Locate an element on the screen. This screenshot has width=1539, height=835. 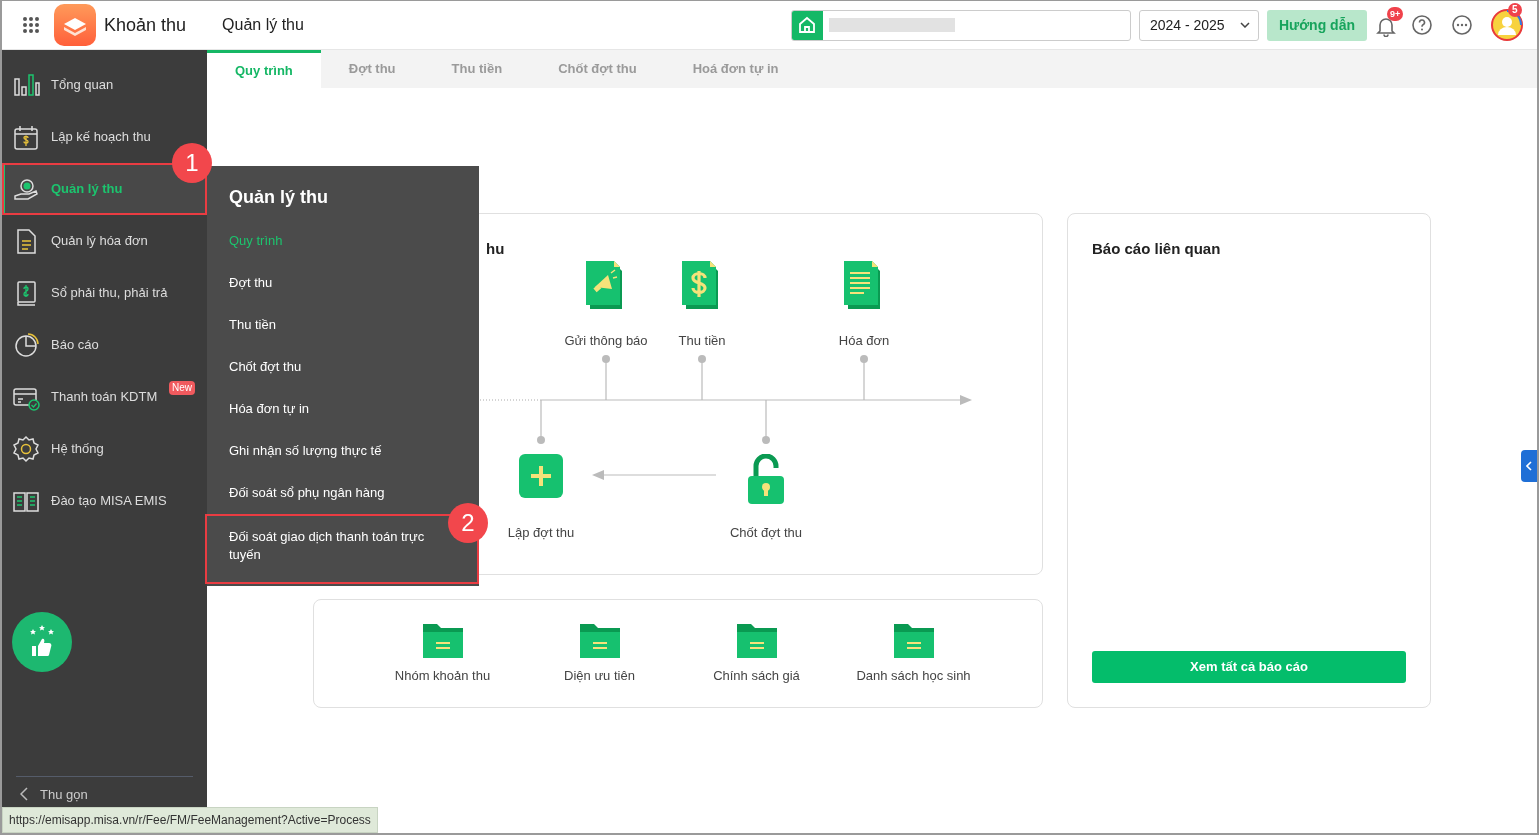
home-icon is located at coordinates (807, 25).